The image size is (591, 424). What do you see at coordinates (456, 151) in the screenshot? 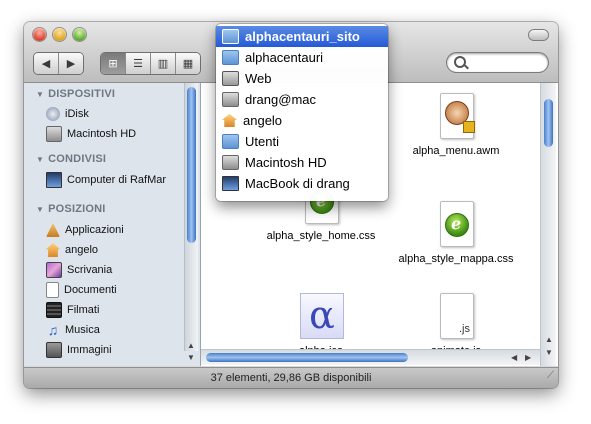
I see `file-name: alpha_menu.awm` at bounding box center [456, 151].